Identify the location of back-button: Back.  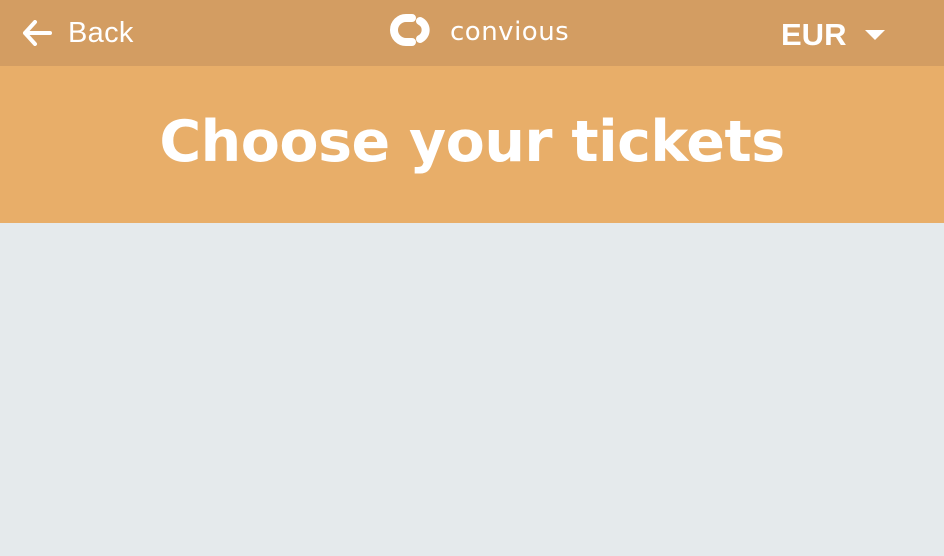
(78, 33).